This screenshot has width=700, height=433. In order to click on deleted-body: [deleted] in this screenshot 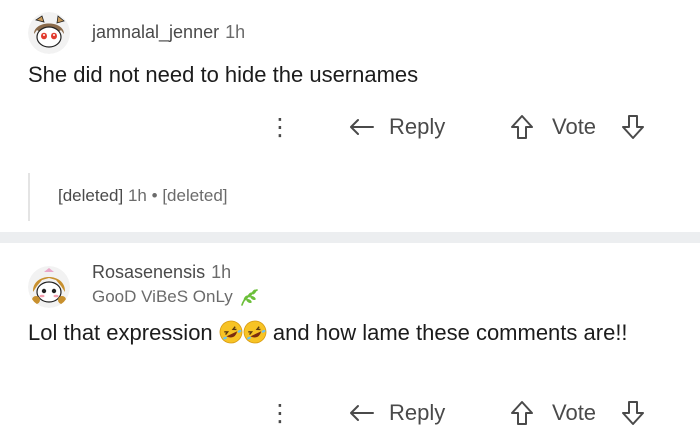, I will do `click(195, 195)`.